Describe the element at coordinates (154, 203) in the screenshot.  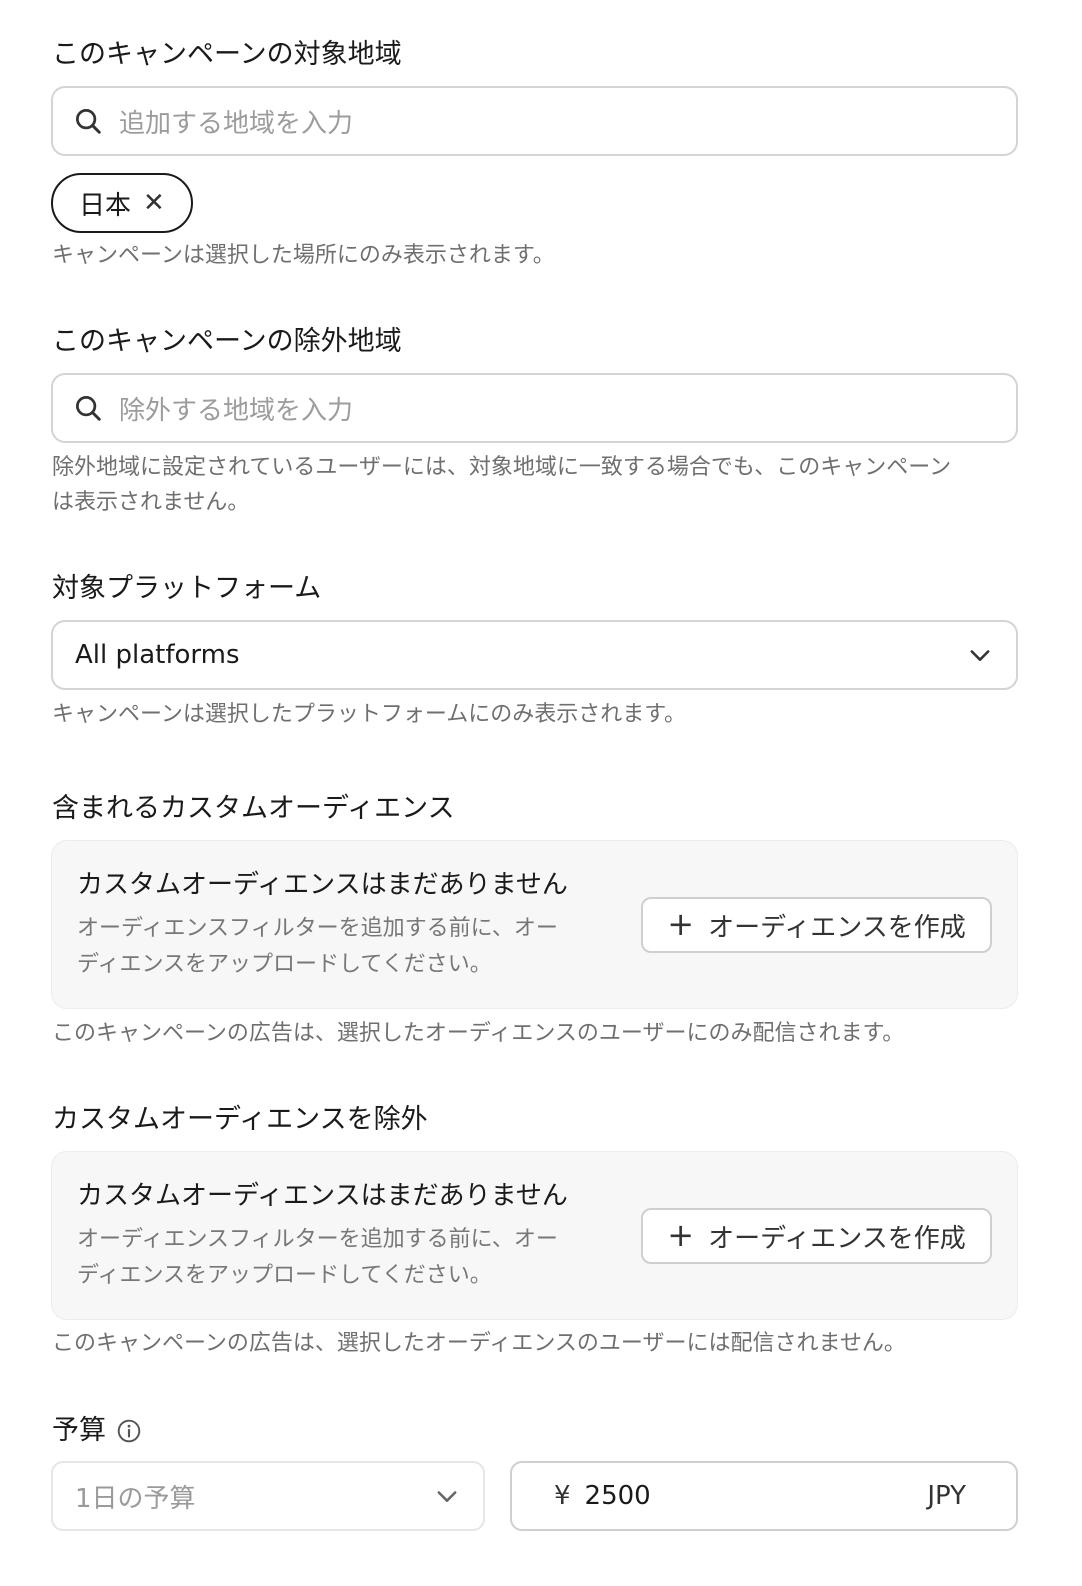
I see `close-icon: ✕` at that location.